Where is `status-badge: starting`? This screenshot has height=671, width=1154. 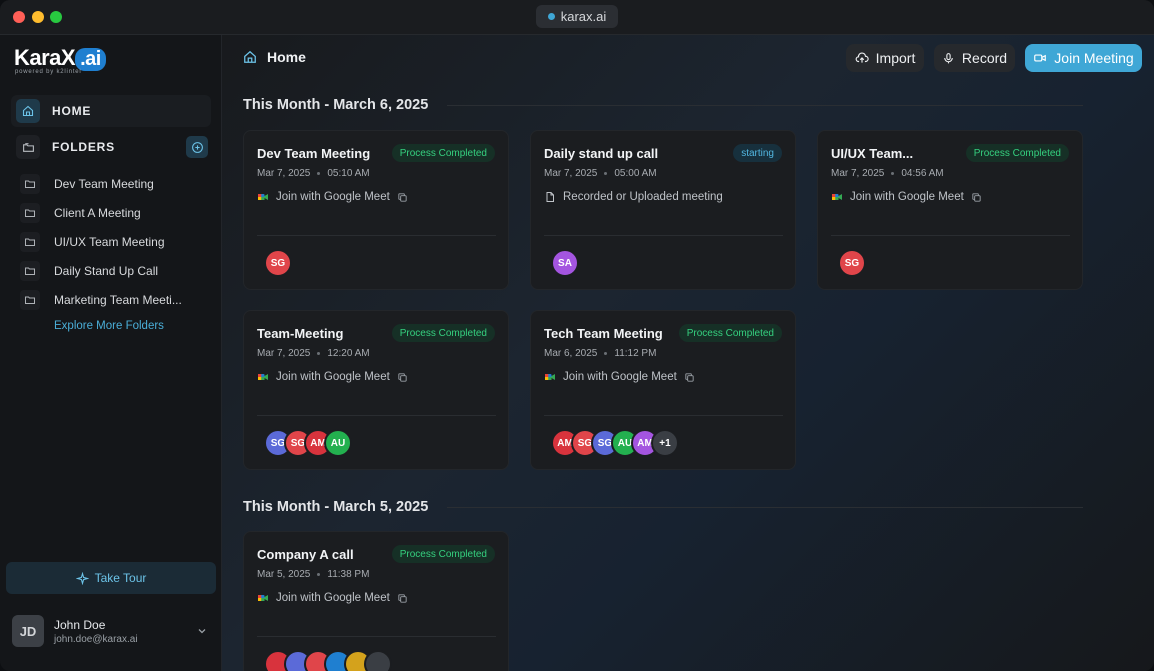
status-badge: starting is located at coordinates (757, 153).